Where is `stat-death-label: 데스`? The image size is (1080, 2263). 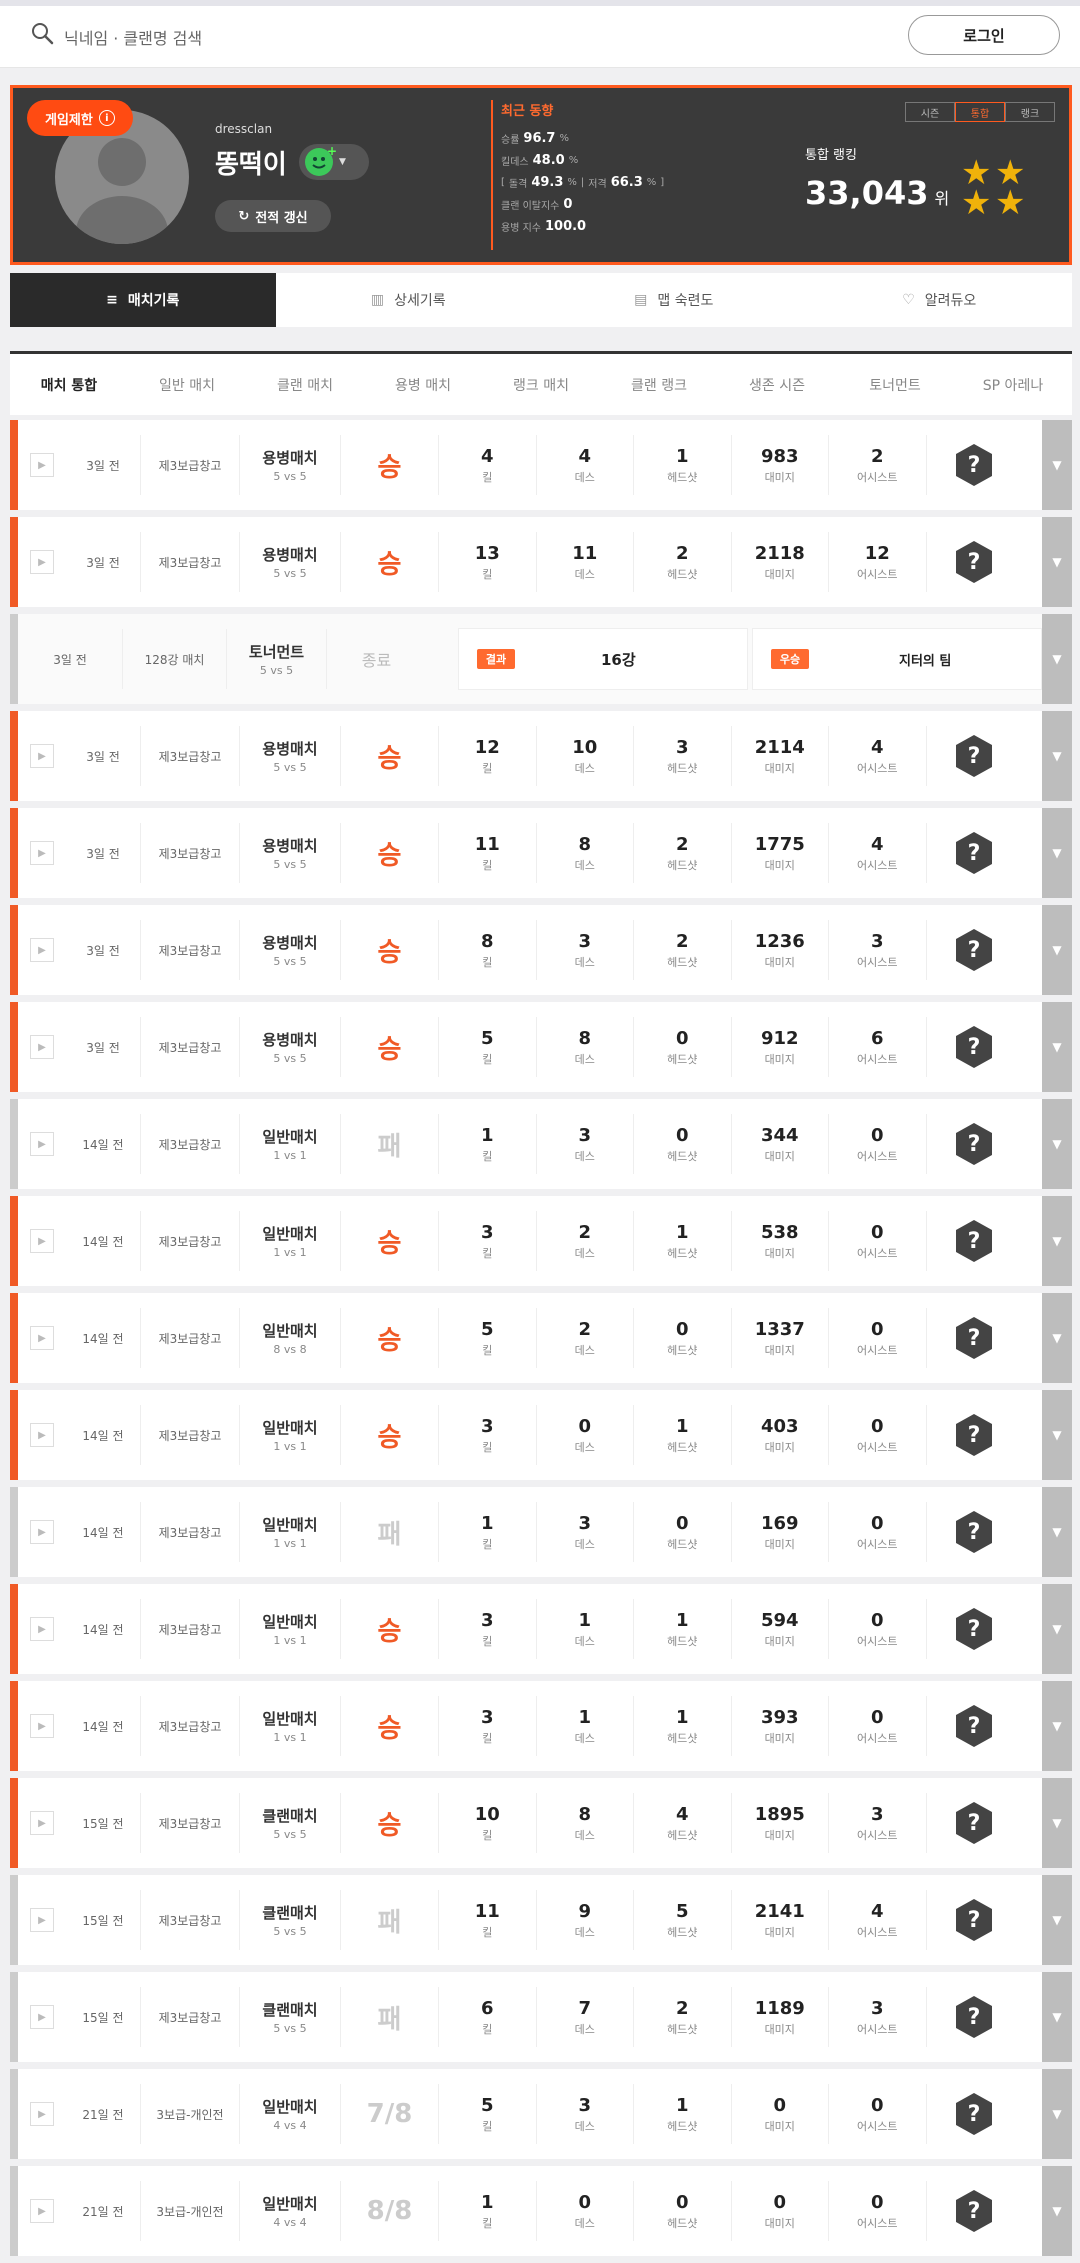
stat-death-label: 데스 is located at coordinates (584, 1059).